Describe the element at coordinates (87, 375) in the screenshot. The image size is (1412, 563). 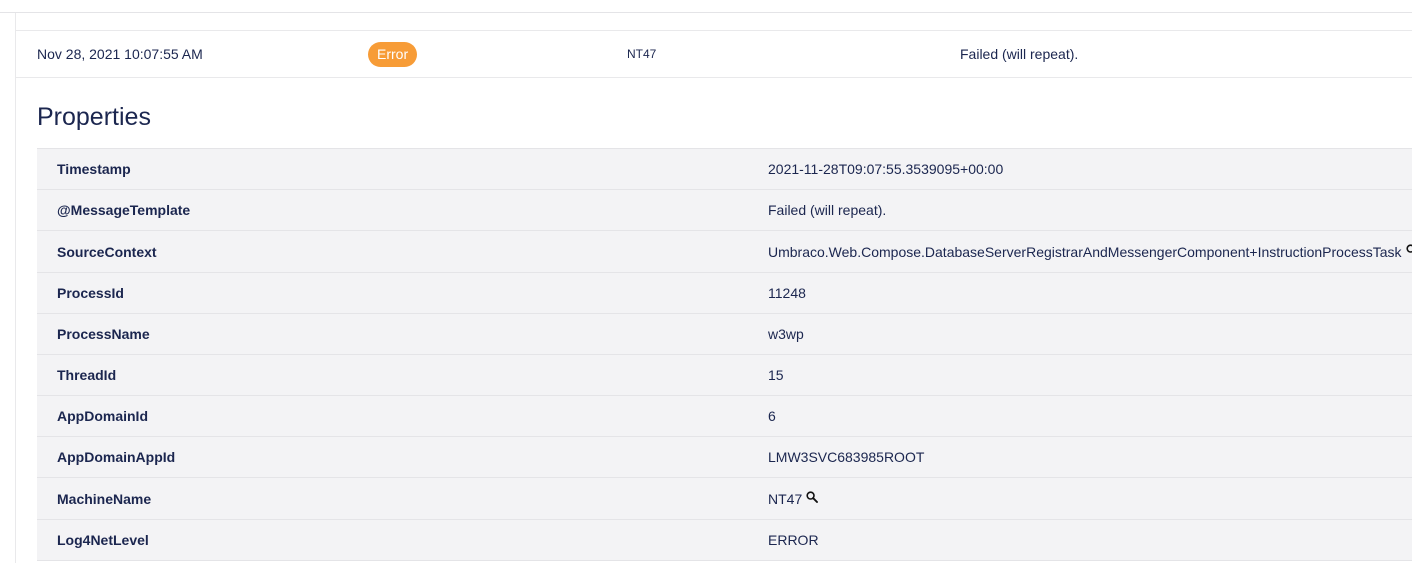
I see `property-key: ThreadId` at that location.